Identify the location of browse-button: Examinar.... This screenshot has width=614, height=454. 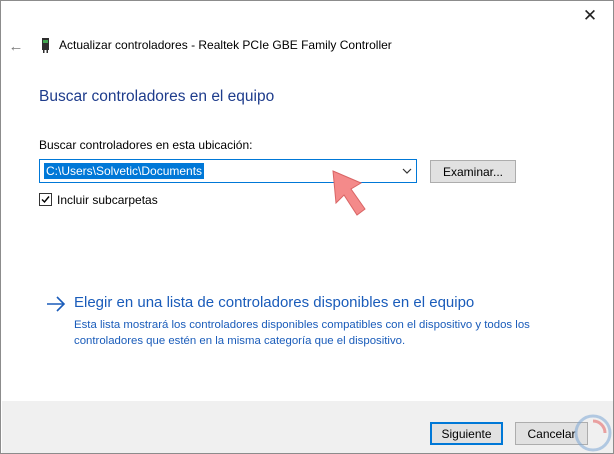
(473, 171).